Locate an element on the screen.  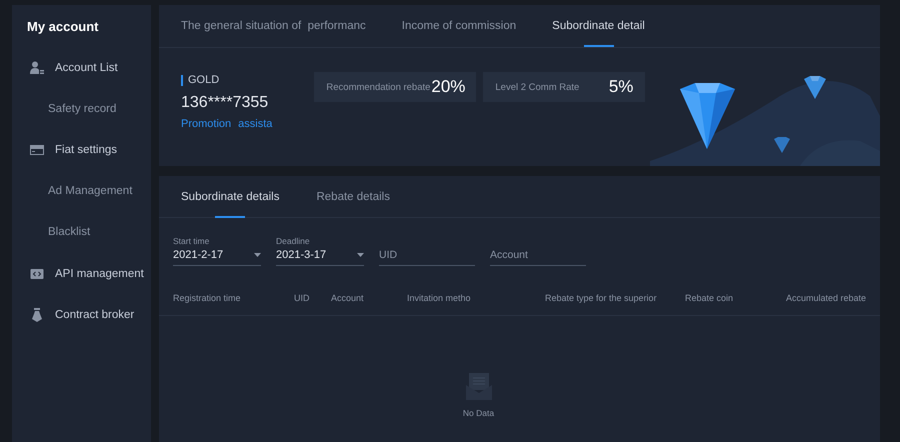
stat-label: Level 2 Comm Rate is located at coordinates (537, 87).